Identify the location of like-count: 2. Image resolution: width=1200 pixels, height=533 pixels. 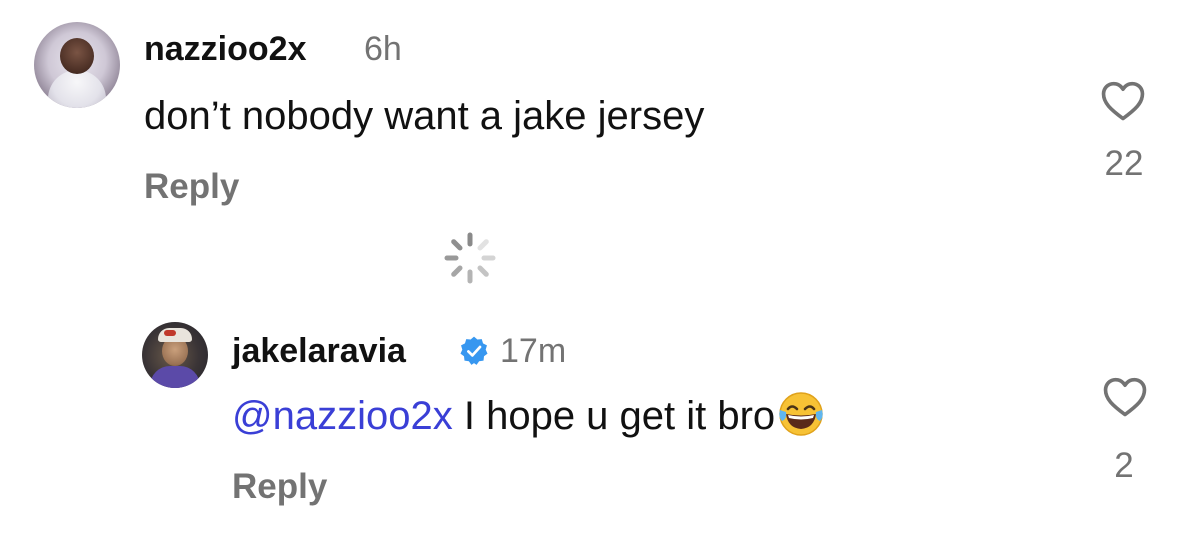
(1124, 466).